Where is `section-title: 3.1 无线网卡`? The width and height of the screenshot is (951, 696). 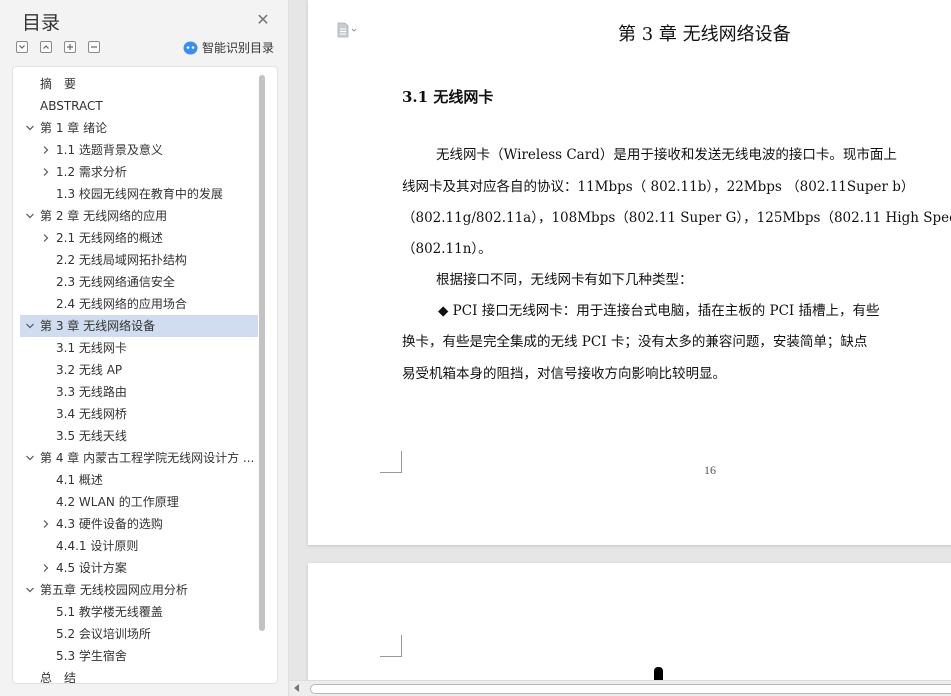 section-title: 3.1 无线网卡 is located at coordinates (448, 97).